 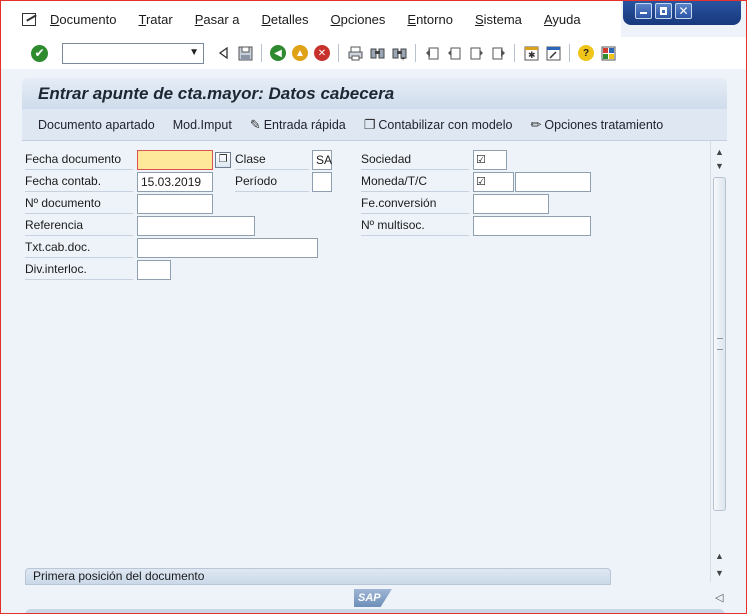 What do you see at coordinates (604, 124) in the screenshot?
I see `opciones-tratamiento-label: Opciones tratamiento` at bounding box center [604, 124].